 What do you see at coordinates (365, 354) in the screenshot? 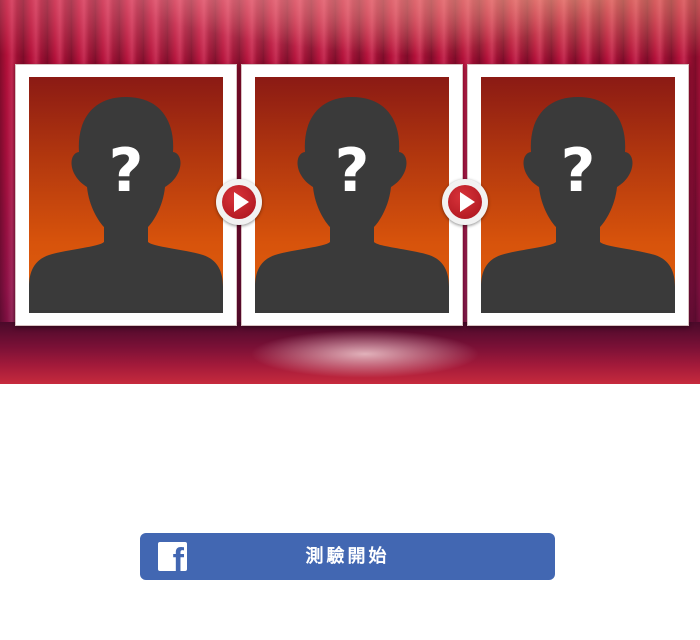
I see `floor-spotlight` at bounding box center [365, 354].